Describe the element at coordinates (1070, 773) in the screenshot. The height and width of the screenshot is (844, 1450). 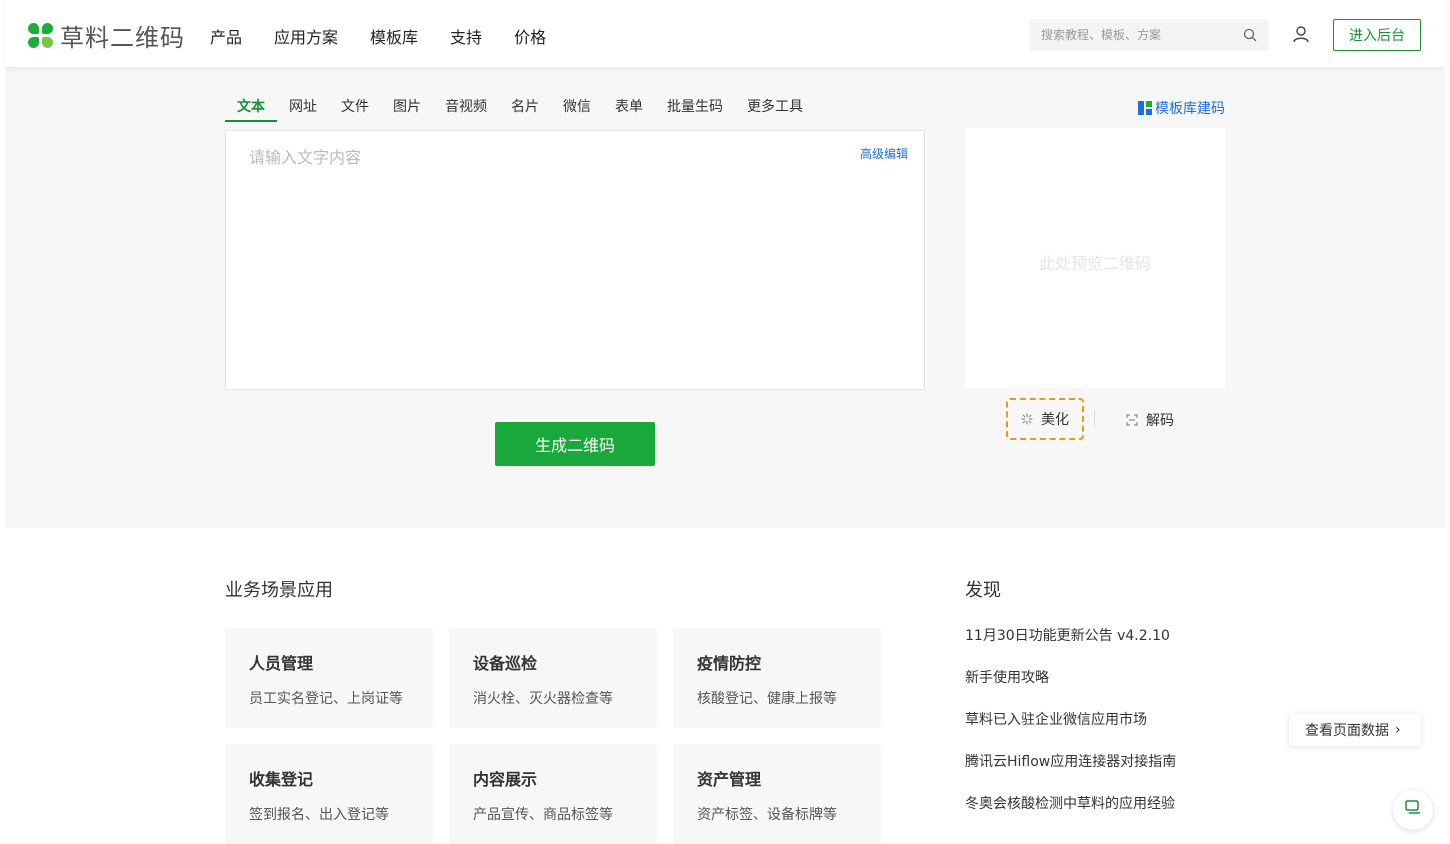
I see `discover-item: 腾讯云Hiflow应用连接器对接指南` at that location.